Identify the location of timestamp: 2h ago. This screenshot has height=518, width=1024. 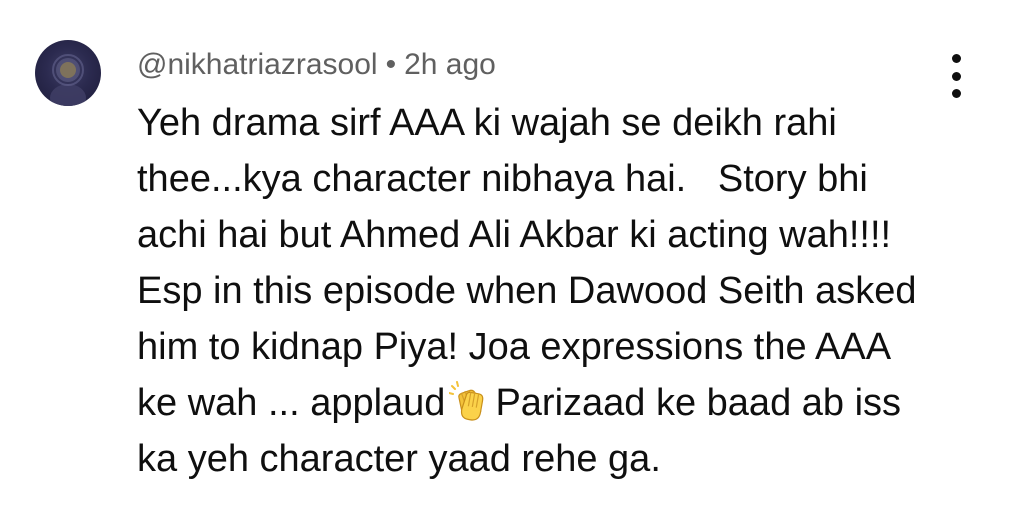
(450, 64).